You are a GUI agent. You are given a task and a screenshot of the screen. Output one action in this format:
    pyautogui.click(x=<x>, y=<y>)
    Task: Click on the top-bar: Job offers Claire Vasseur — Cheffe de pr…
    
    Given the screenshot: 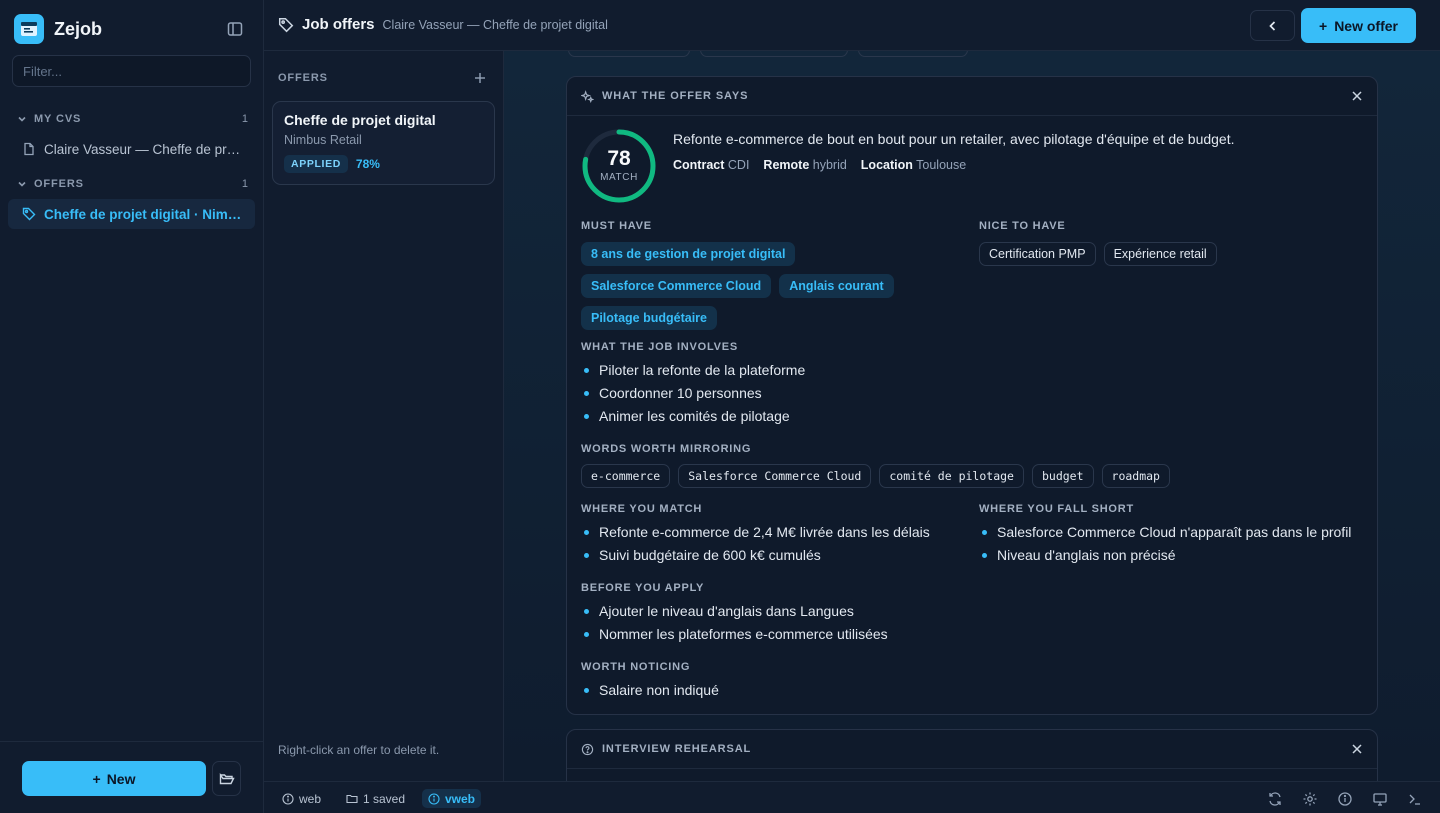 What is the action you would take?
    pyautogui.click(x=852, y=25)
    